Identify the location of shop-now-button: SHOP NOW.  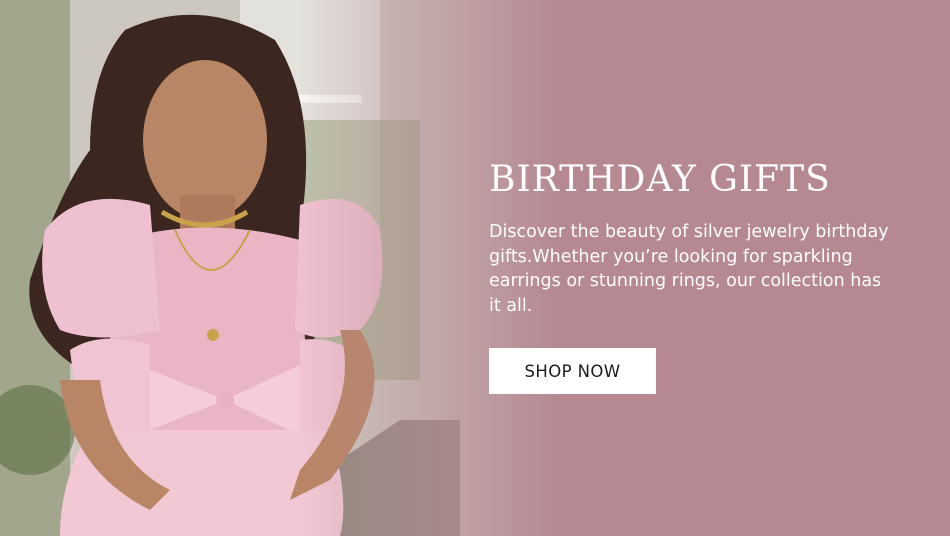
(572, 371).